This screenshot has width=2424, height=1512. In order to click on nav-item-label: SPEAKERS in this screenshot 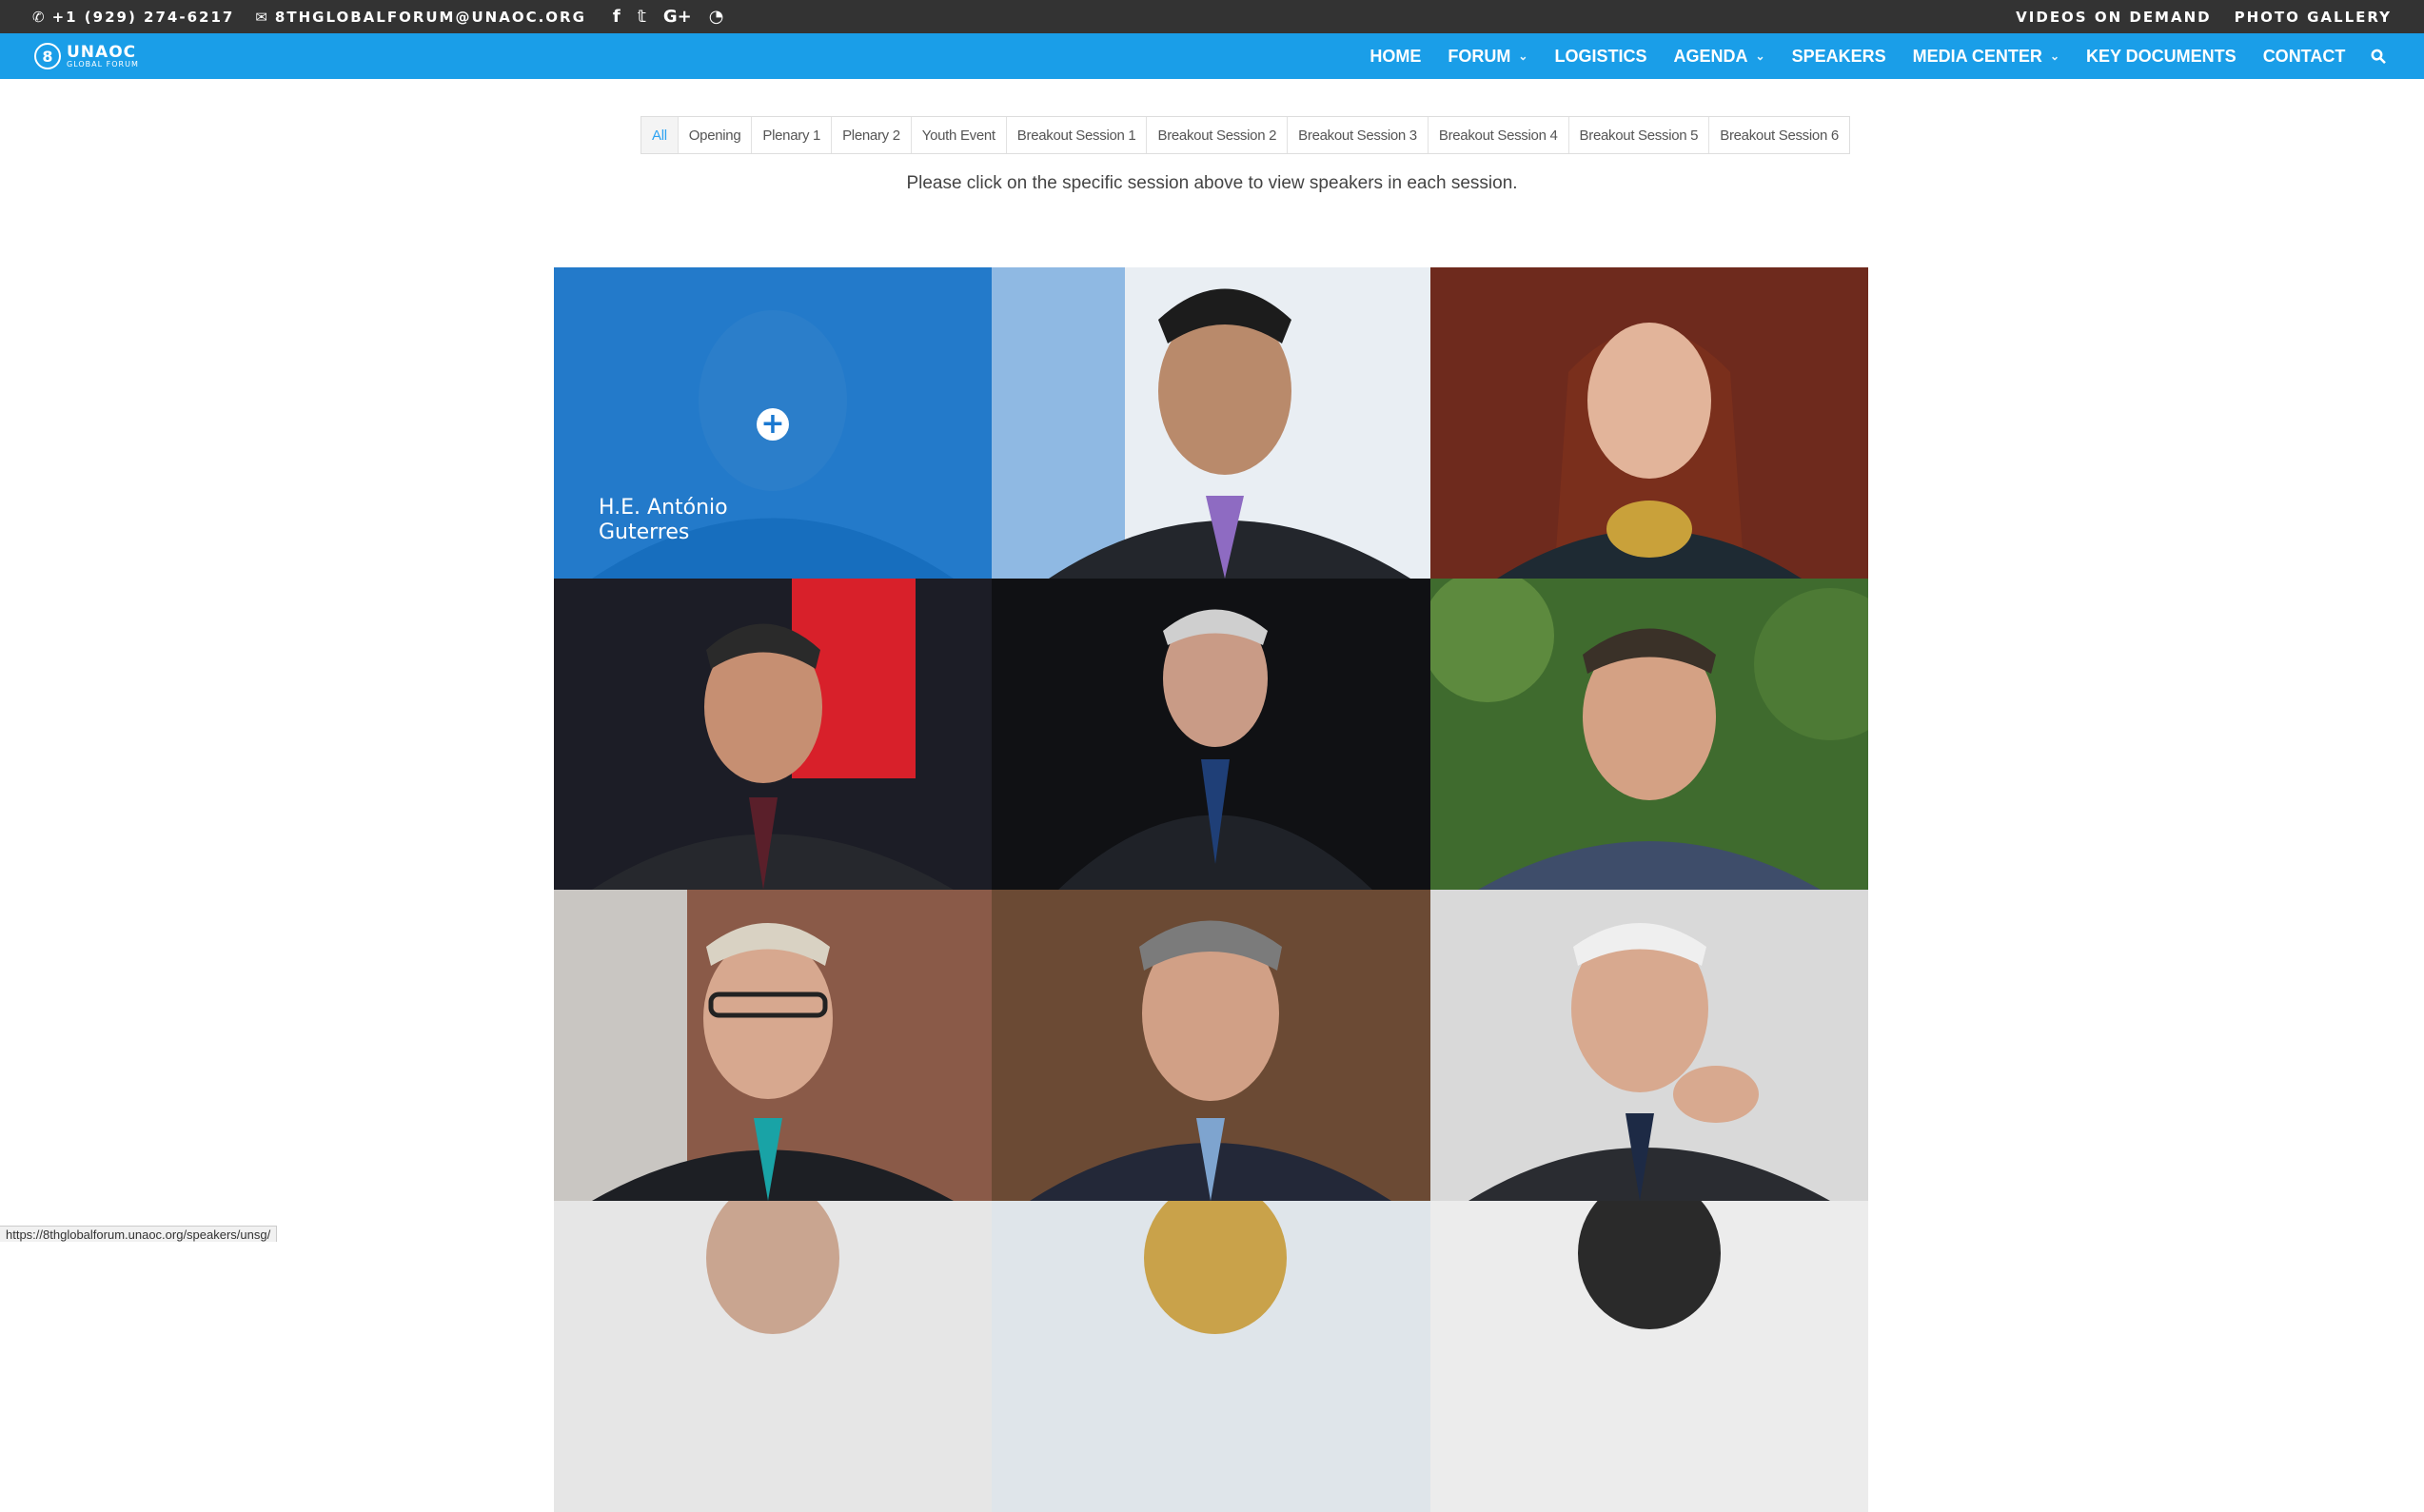, I will do `click(1838, 56)`.